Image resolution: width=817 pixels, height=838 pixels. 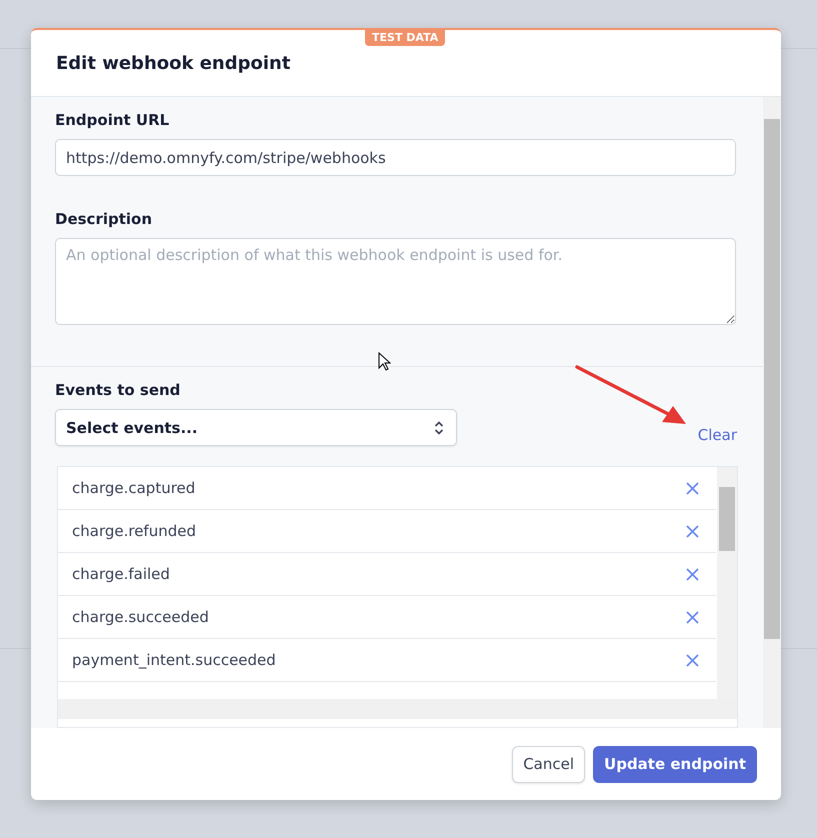 What do you see at coordinates (121, 574) in the screenshot?
I see `event-name: charge.failed` at bounding box center [121, 574].